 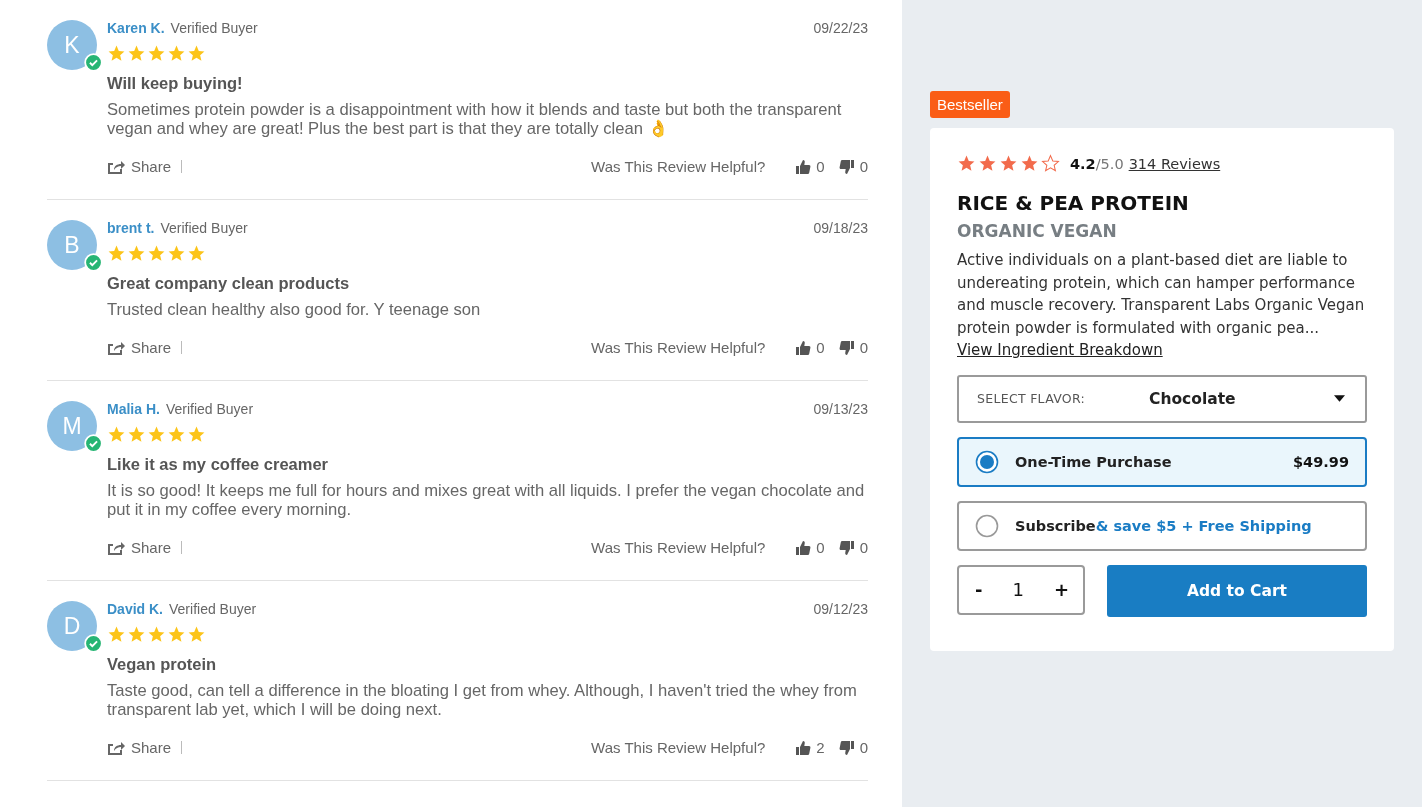 What do you see at coordinates (1018, 589) in the screenshot?
I see `quantity-value: 1` at bounding box center [1018, 589].